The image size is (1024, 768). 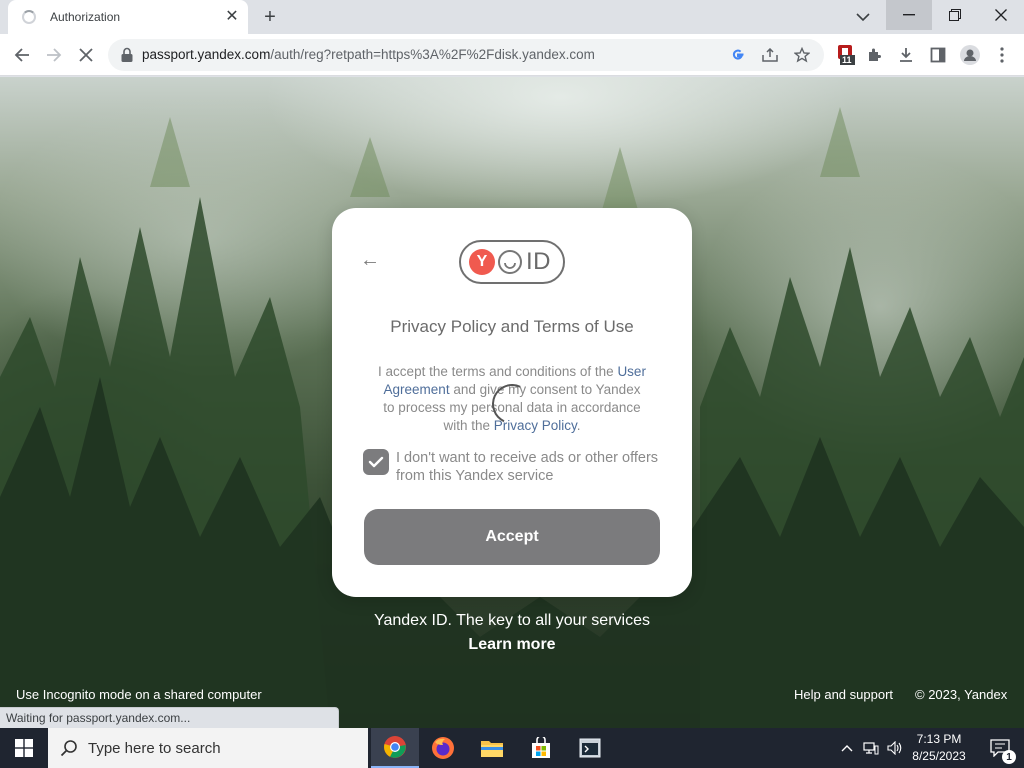 What do you see at coordinates (955, 15) in the screenshot?
I see `restore-button` at bounding box center [955, 15].